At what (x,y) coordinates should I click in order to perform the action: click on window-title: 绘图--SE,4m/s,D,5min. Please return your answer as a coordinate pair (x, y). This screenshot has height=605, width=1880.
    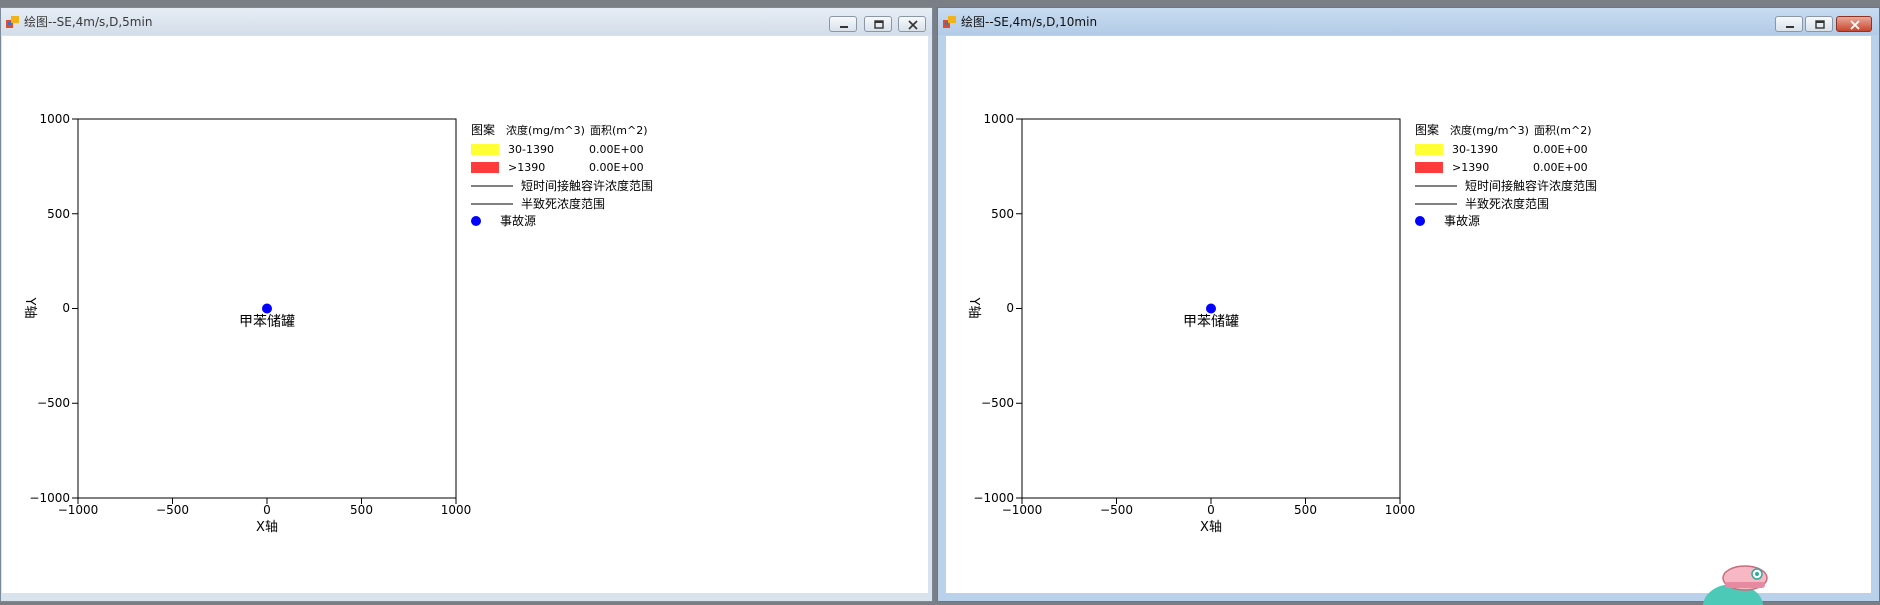
    Looking at the image, I should click on (88, 22).